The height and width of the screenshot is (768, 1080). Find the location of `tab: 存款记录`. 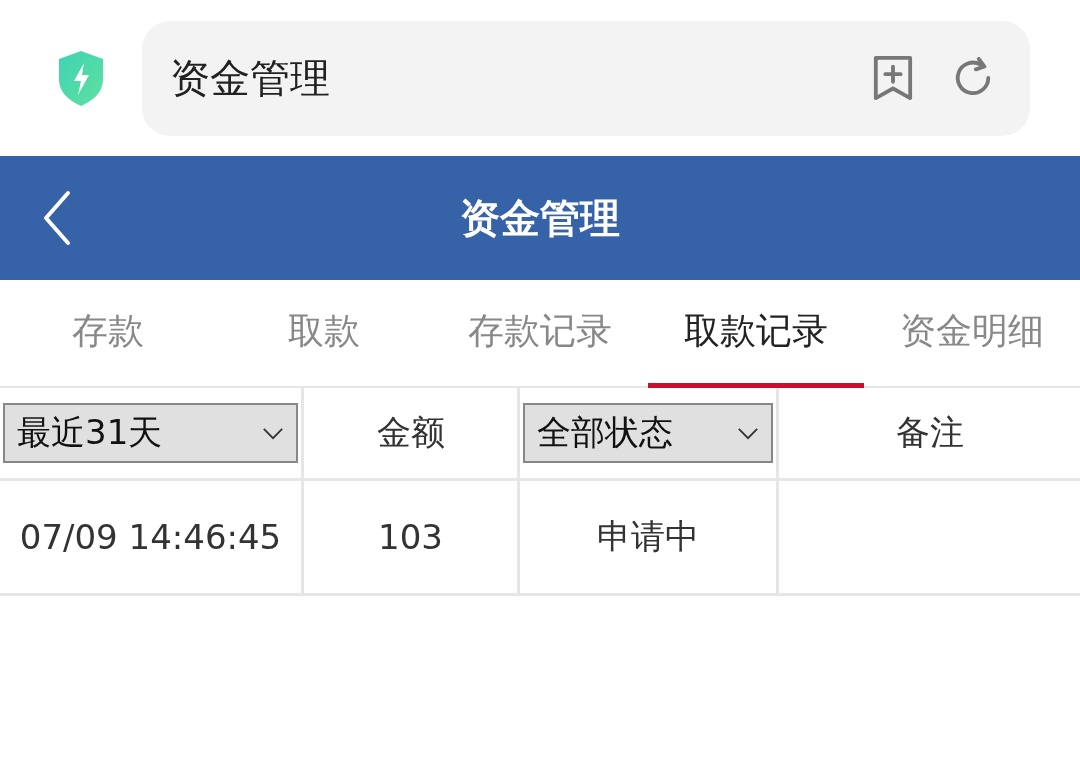

tab: 存款记录 is located at coordinates (540, 334).